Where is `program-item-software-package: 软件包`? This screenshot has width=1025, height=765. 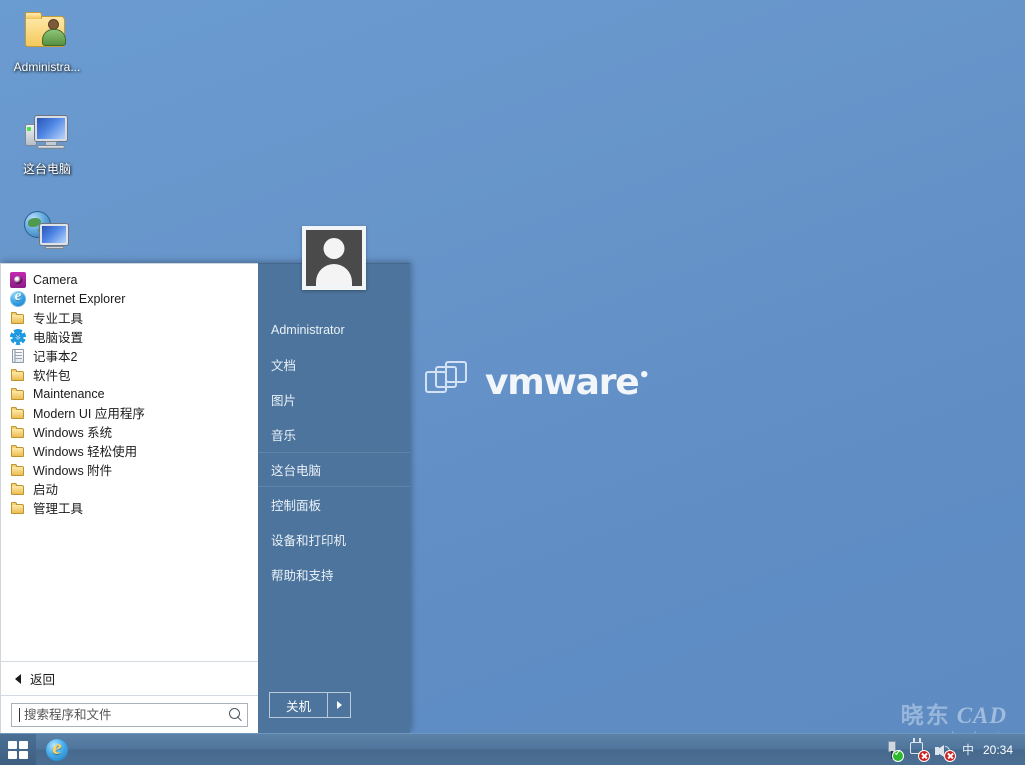
program-item-software-package: 软件包 is located at coordinates (129, 374).